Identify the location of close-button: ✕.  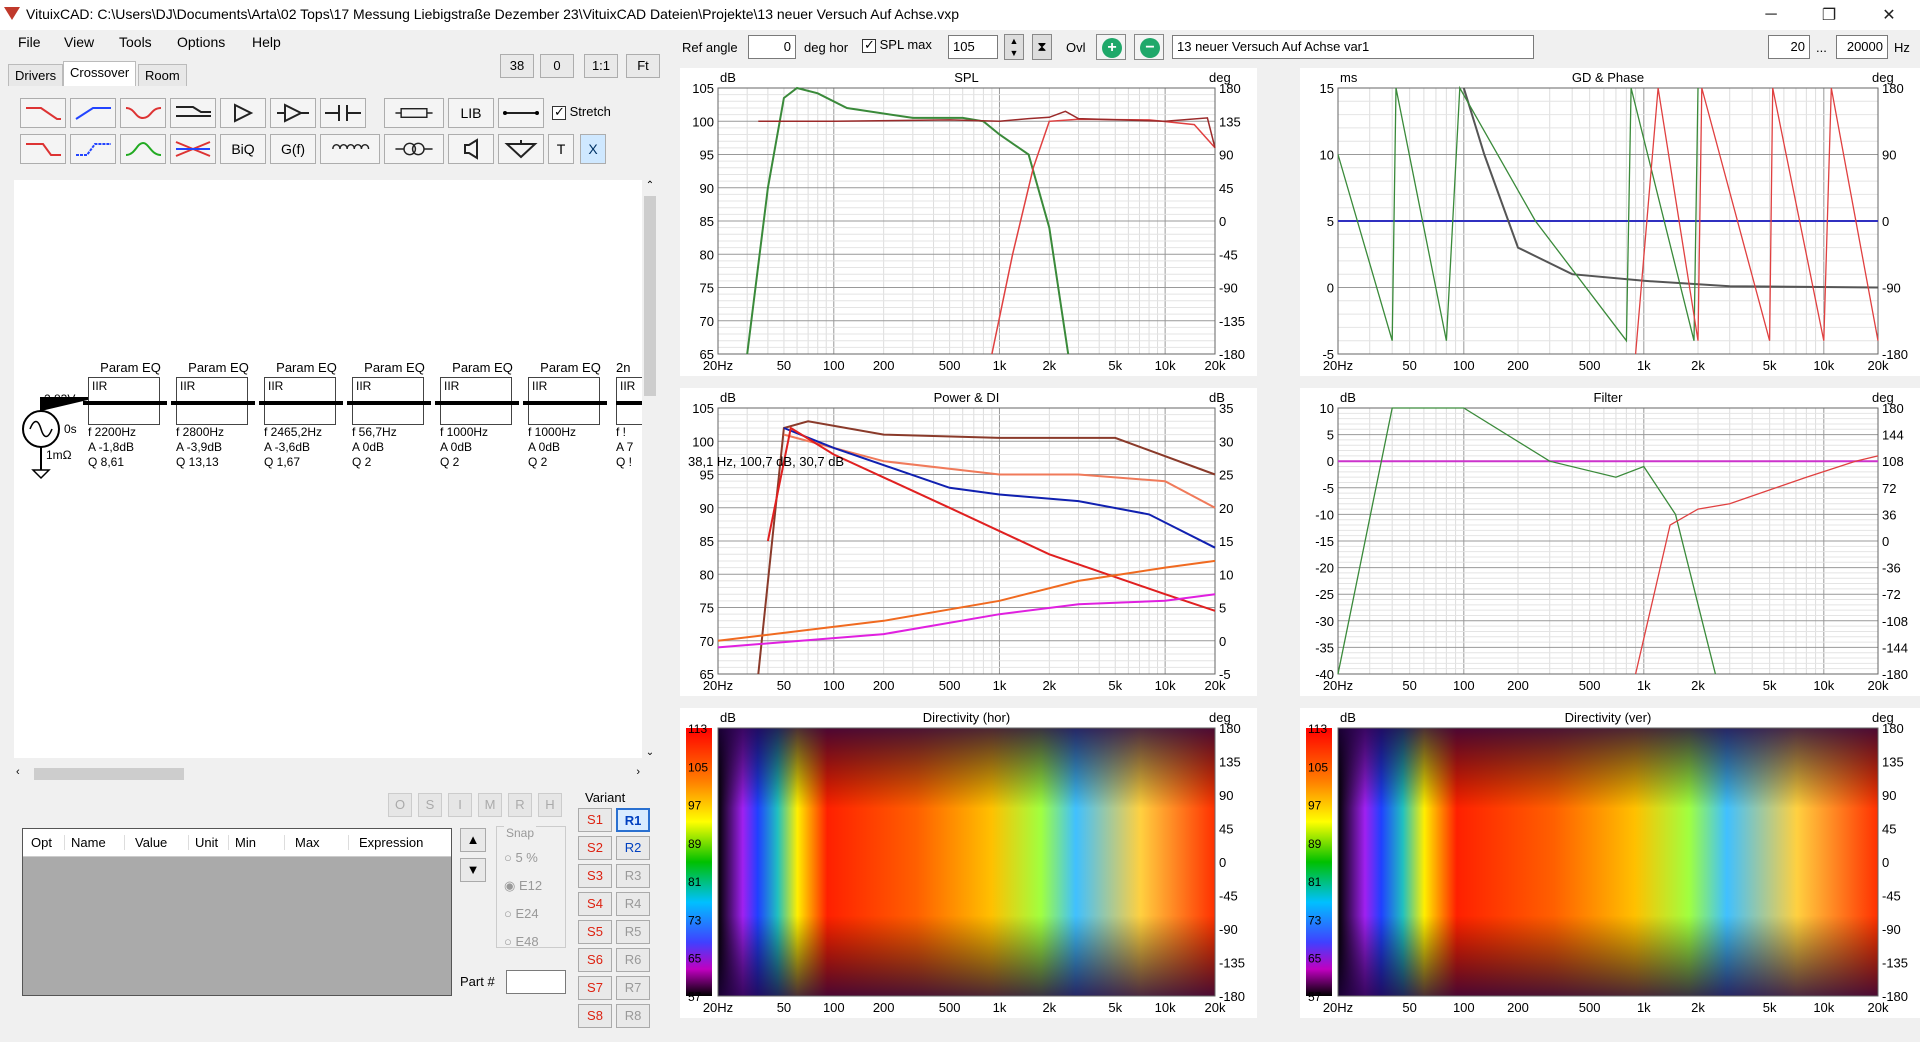
(1889, 15).